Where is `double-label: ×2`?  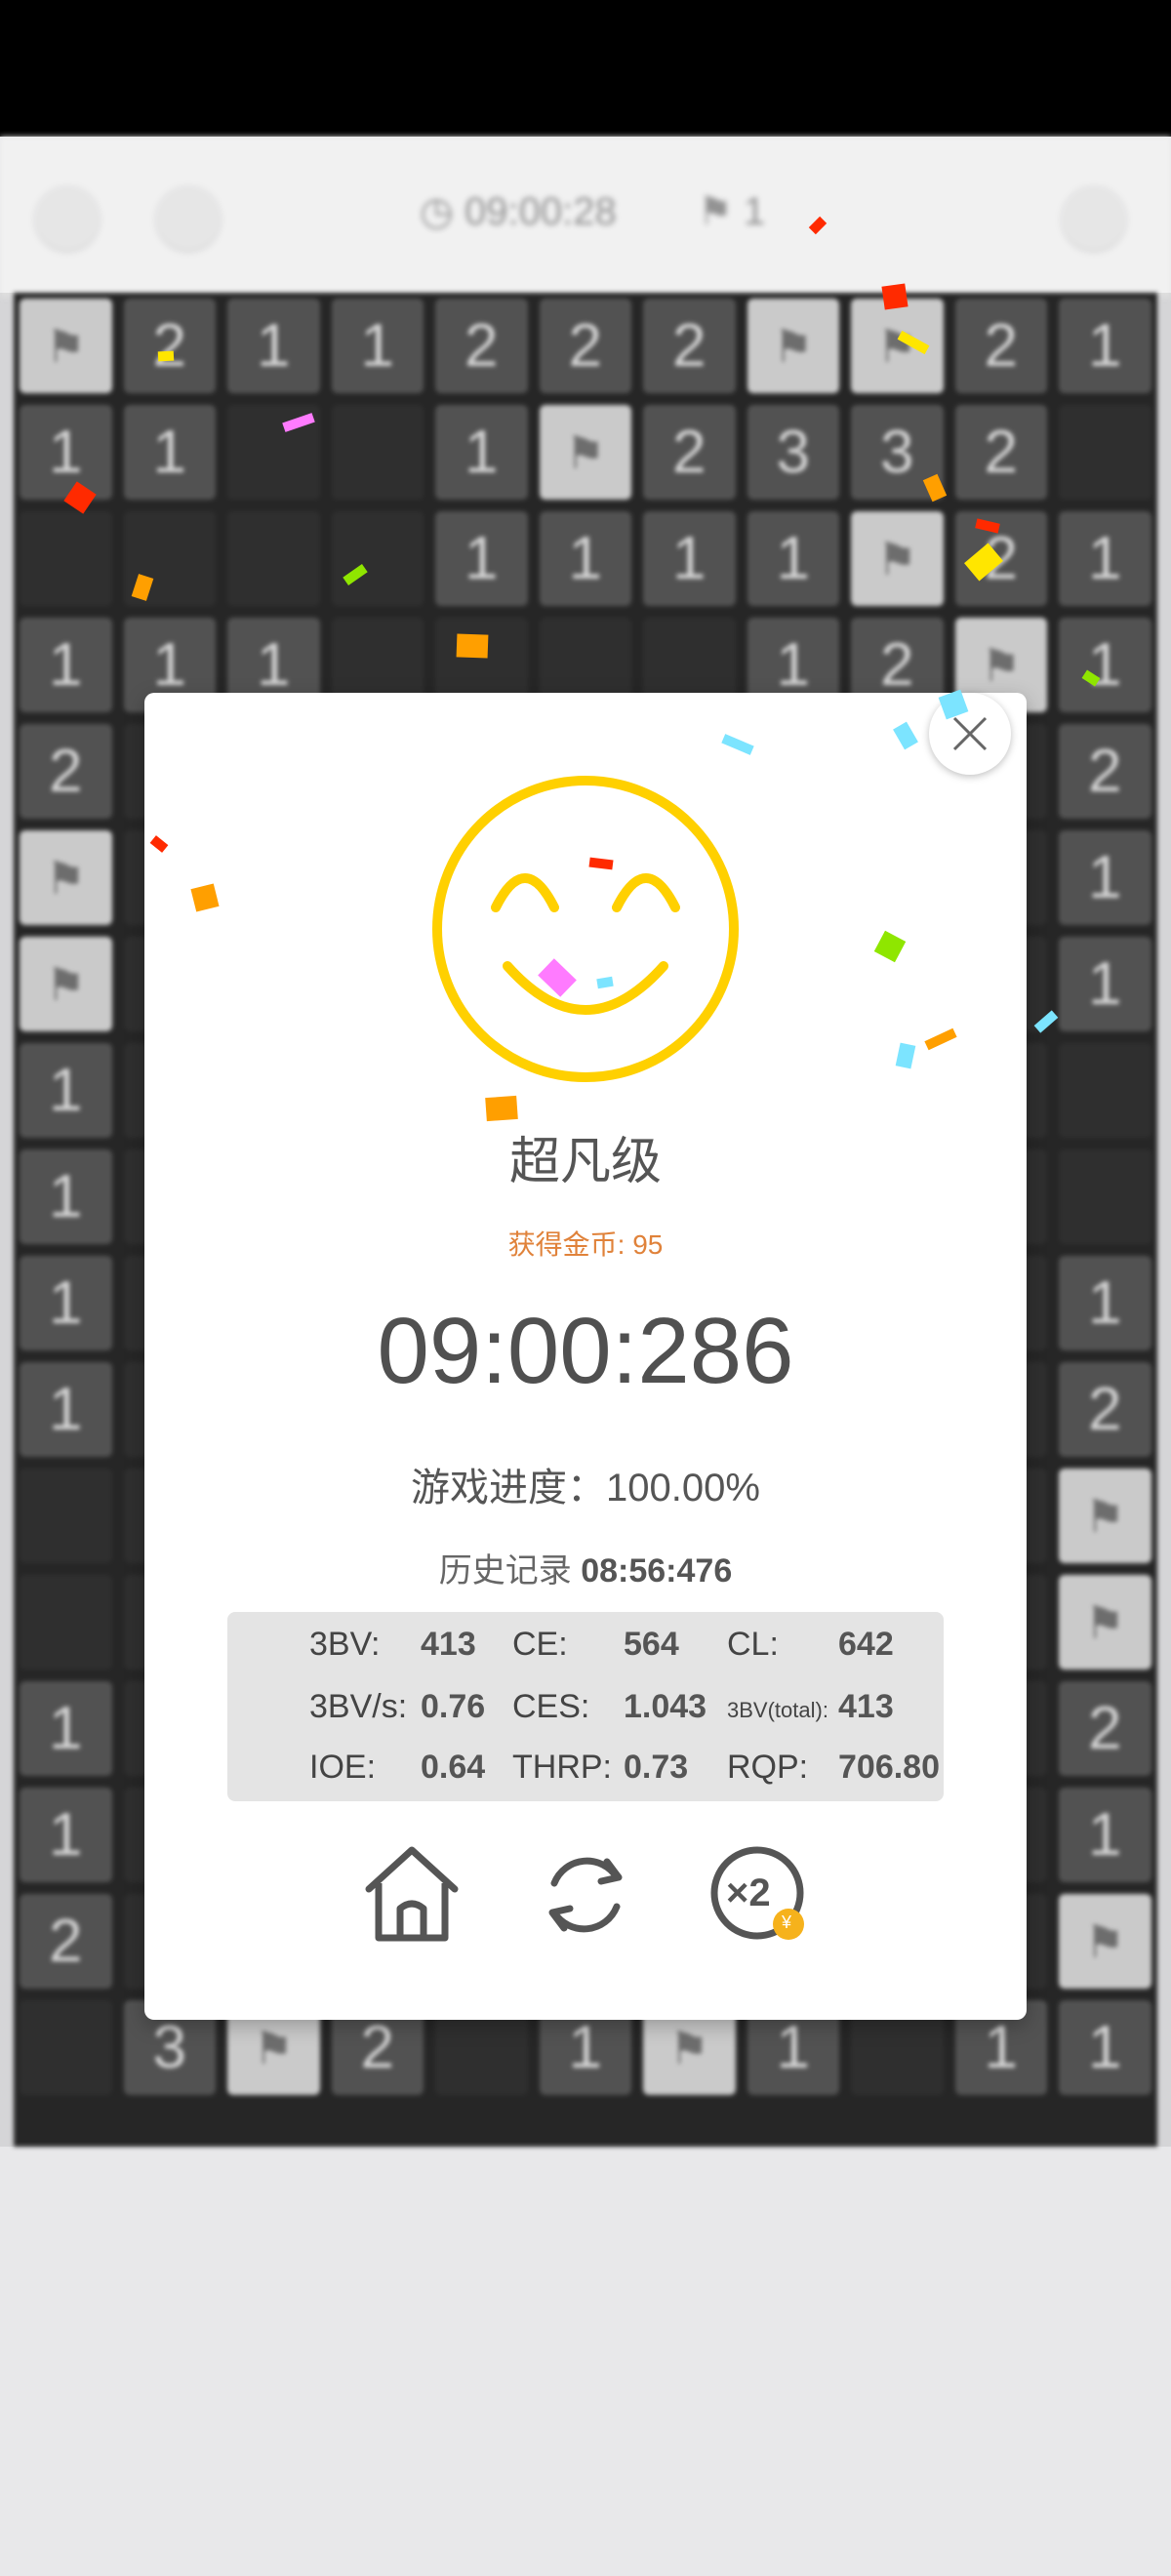 double-label: ×2 is located at coordinates (748, 1893).